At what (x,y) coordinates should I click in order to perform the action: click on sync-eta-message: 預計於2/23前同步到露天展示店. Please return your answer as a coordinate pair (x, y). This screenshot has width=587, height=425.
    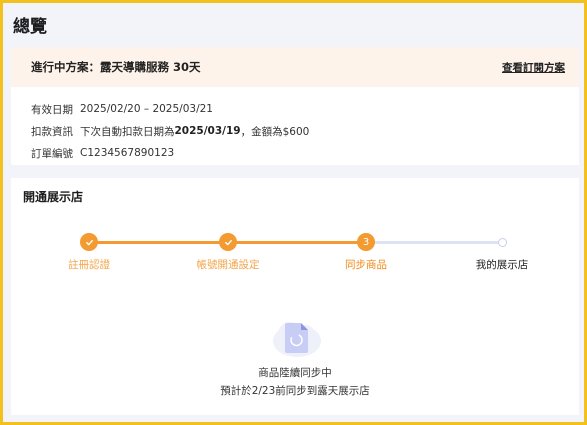
    Looking at the image, I should click on (295, 391).